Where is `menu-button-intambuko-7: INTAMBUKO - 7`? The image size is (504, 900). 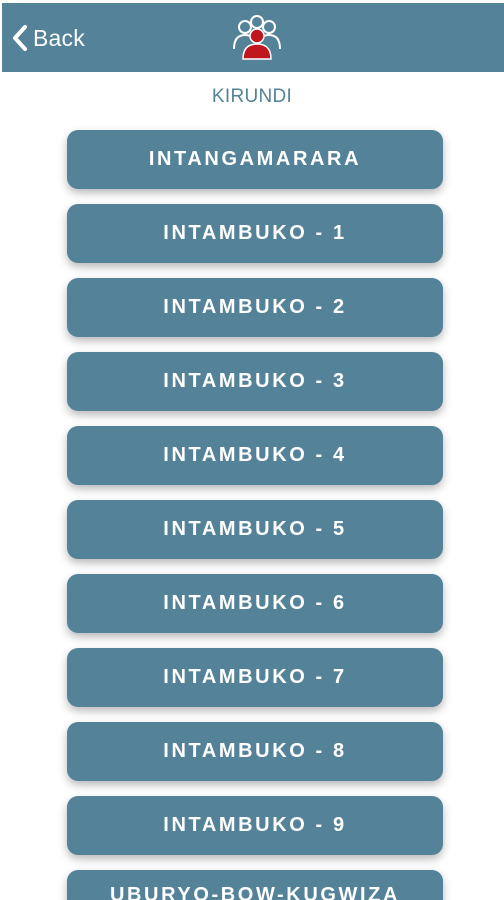 menu-button-intambuko-7: INTAMBUKO - 7 is located at coordinates (255, 677).